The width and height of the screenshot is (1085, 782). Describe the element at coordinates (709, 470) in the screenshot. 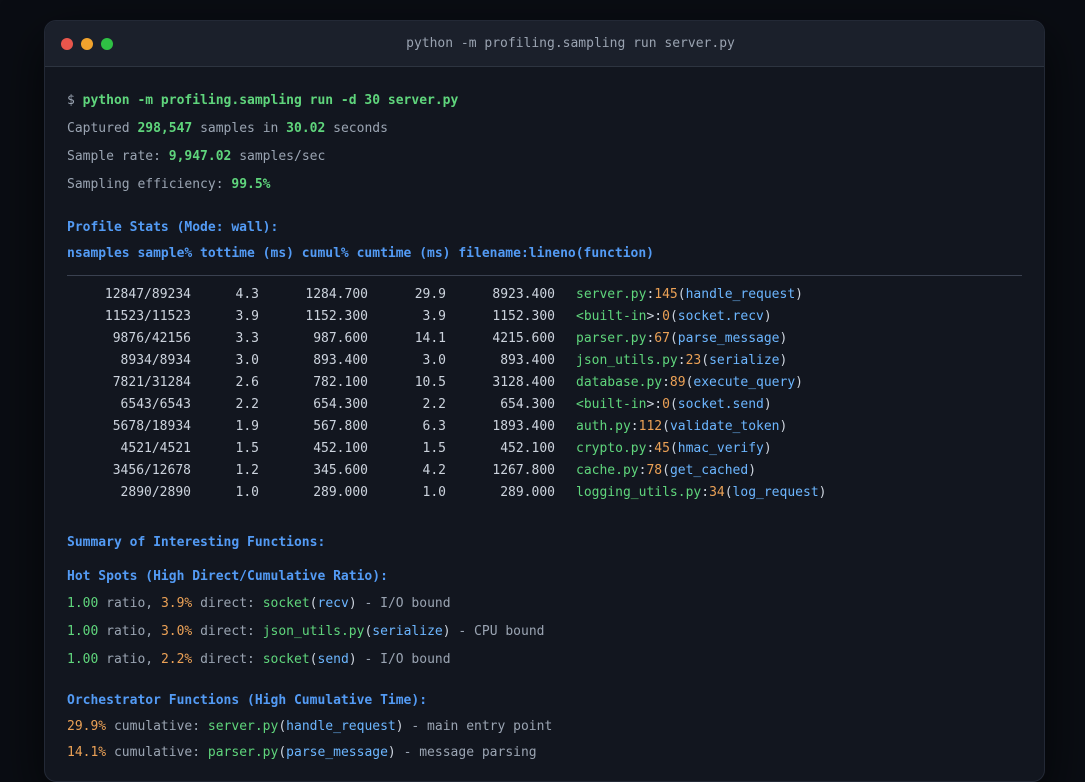

I see `function-name: get_cached` at that location.